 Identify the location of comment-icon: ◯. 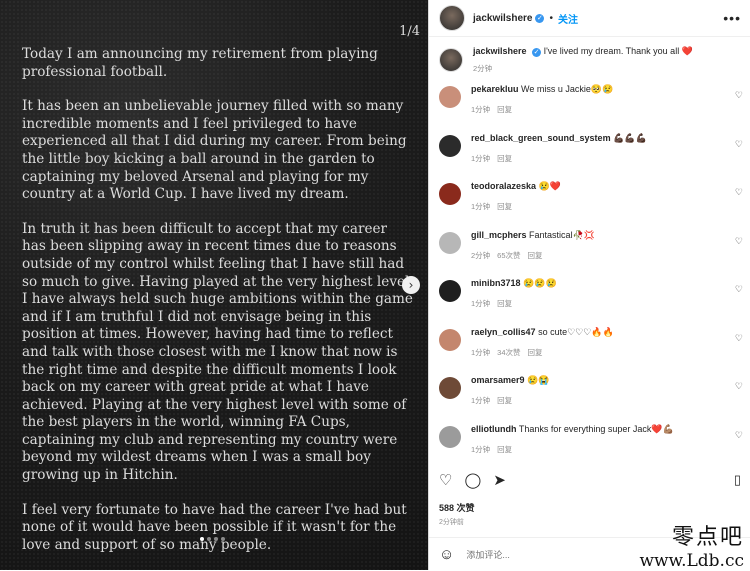
(472, 480).